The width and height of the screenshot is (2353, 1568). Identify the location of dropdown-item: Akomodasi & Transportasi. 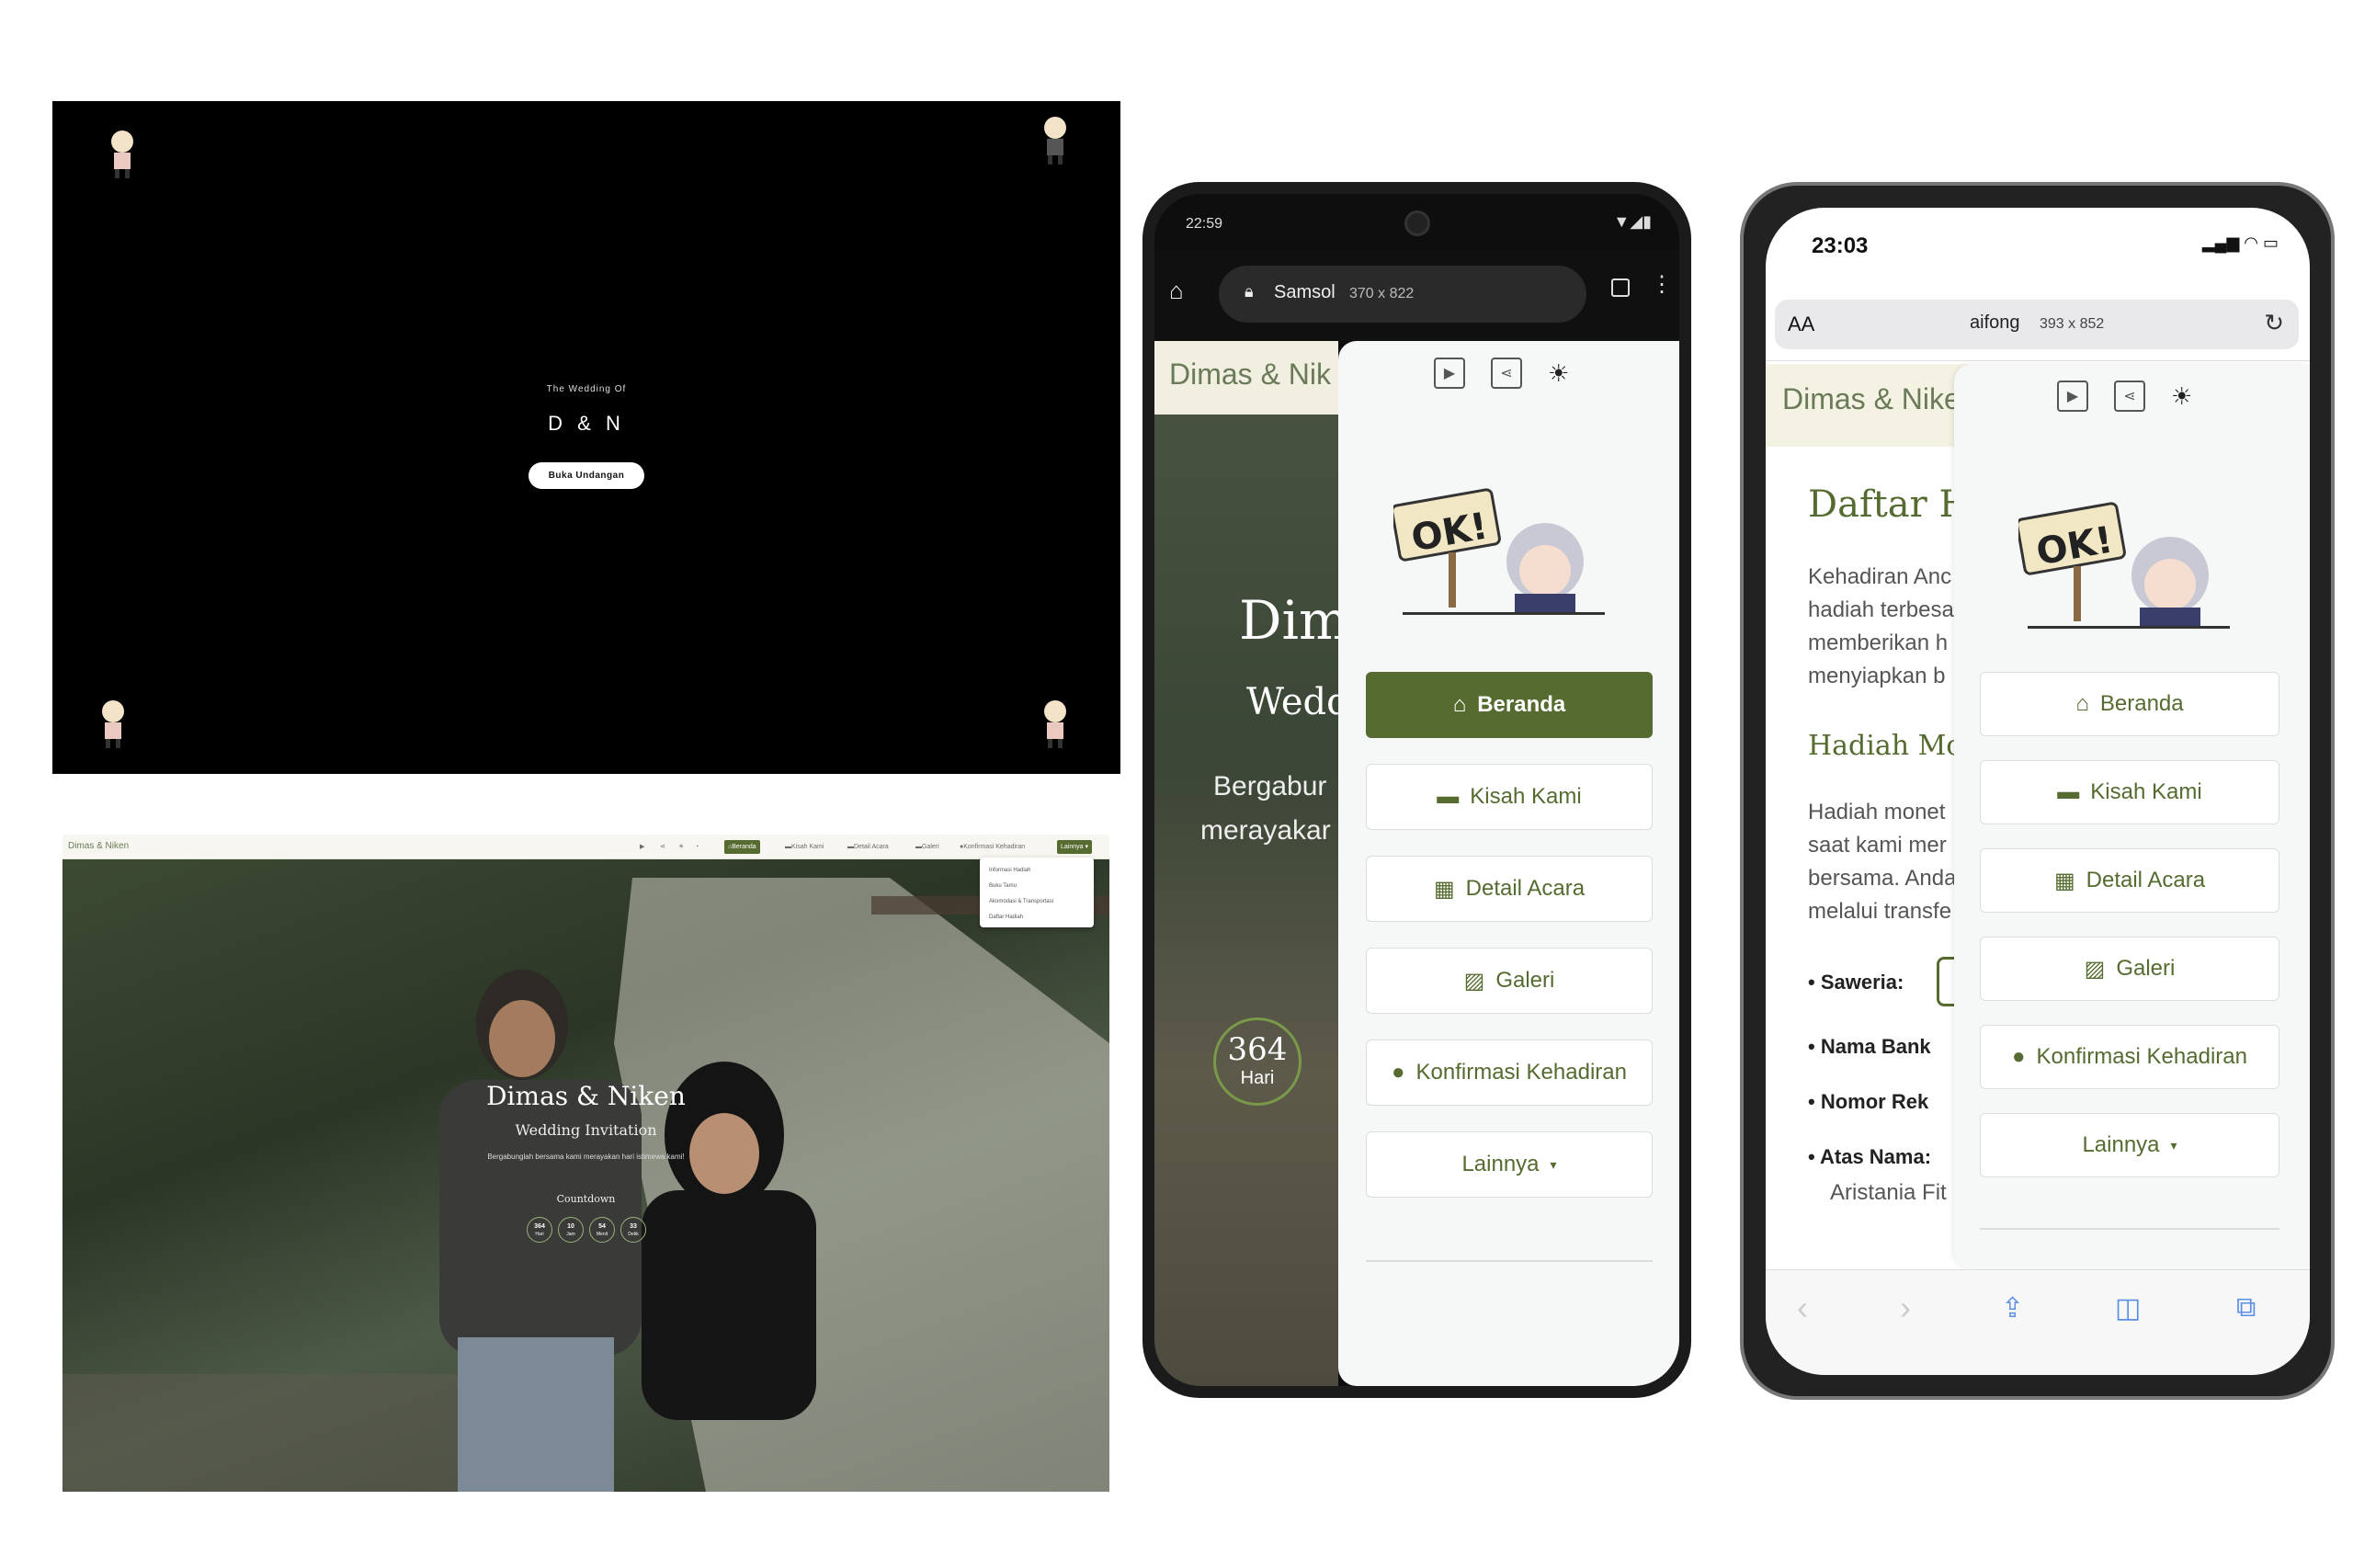
(1036, 902).